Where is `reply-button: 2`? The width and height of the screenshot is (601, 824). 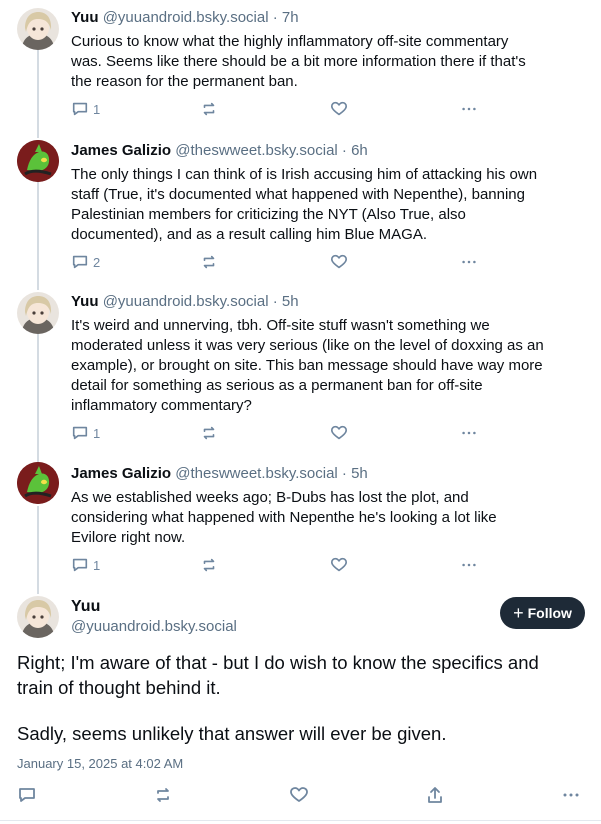 reply-button: 2 is located at coordinates (85, 262).